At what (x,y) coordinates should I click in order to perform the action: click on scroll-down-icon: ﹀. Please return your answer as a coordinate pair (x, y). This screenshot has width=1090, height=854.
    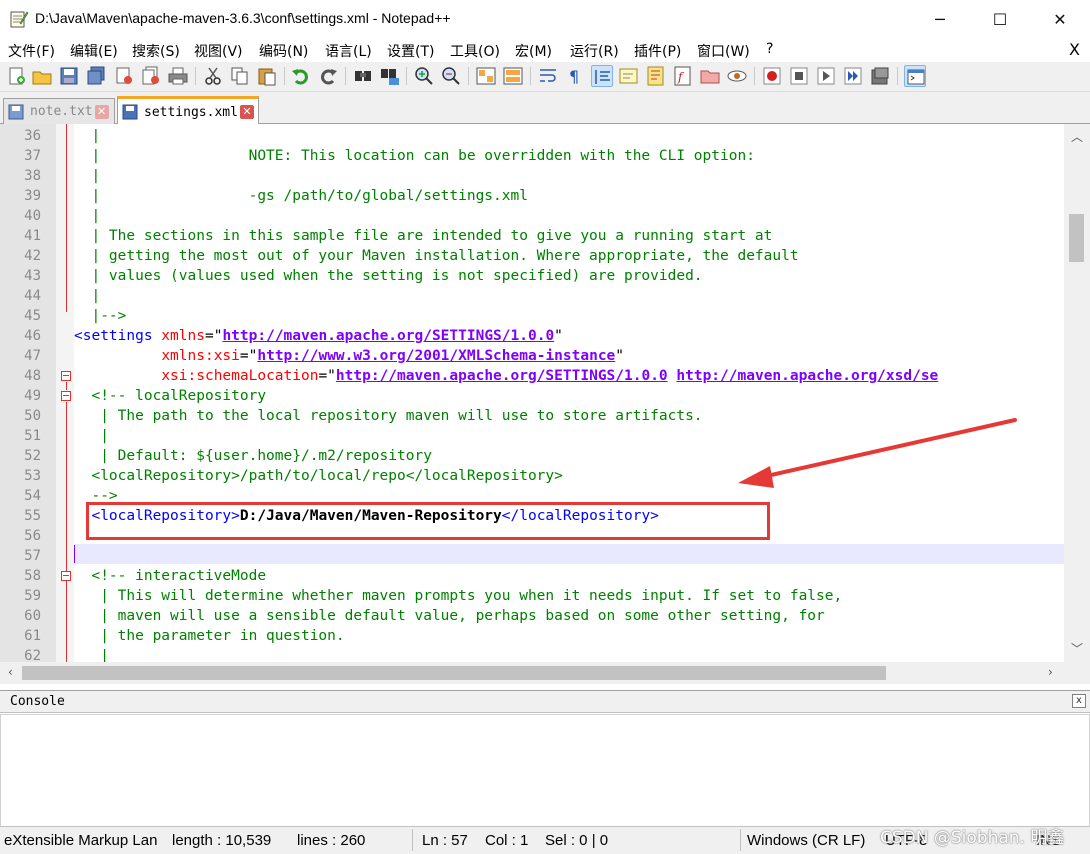
    Looking at the image, I should click on (1077, 648).